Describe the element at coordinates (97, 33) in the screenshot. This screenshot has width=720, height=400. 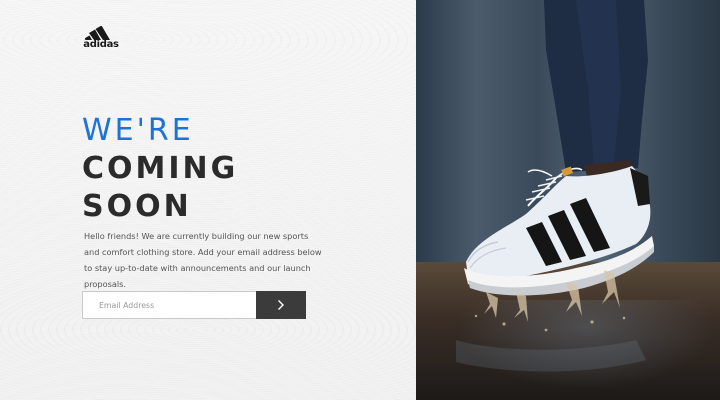
I see `adidas-three-stripes-icon` at that location.